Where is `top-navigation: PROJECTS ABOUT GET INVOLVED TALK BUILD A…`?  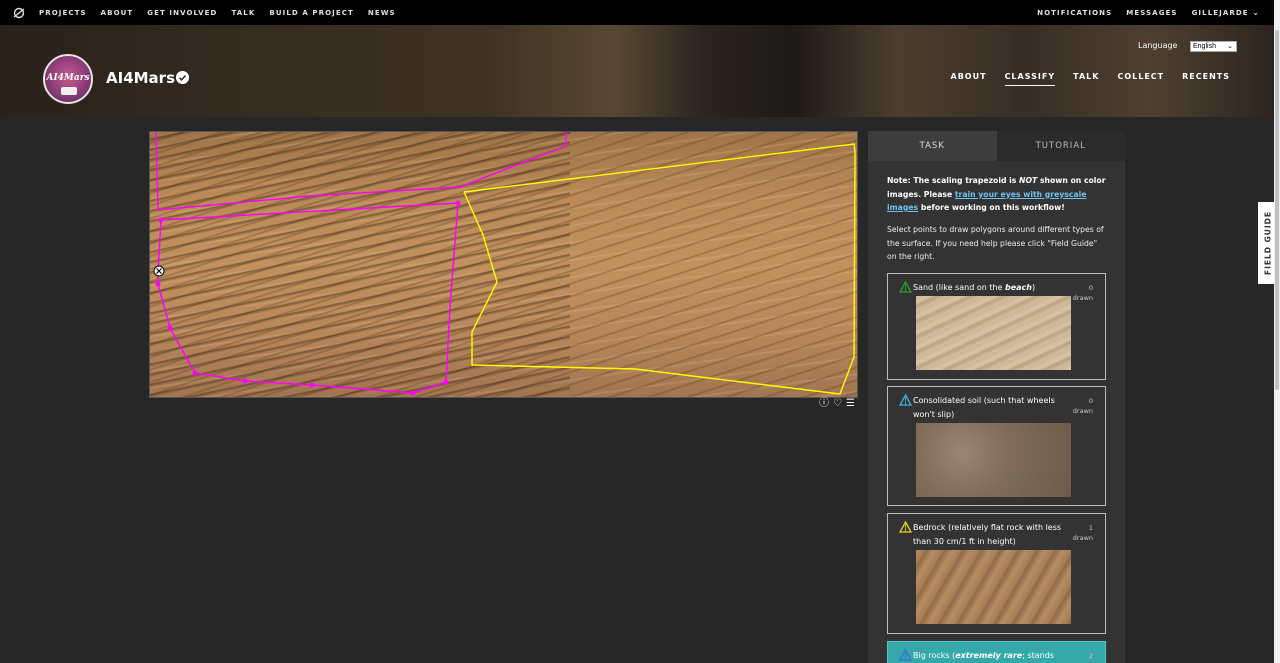 top-navigation: PROJECTS ABOUT GET INVOLVED TALK BUILD A… is located at coordinates (640, 12).